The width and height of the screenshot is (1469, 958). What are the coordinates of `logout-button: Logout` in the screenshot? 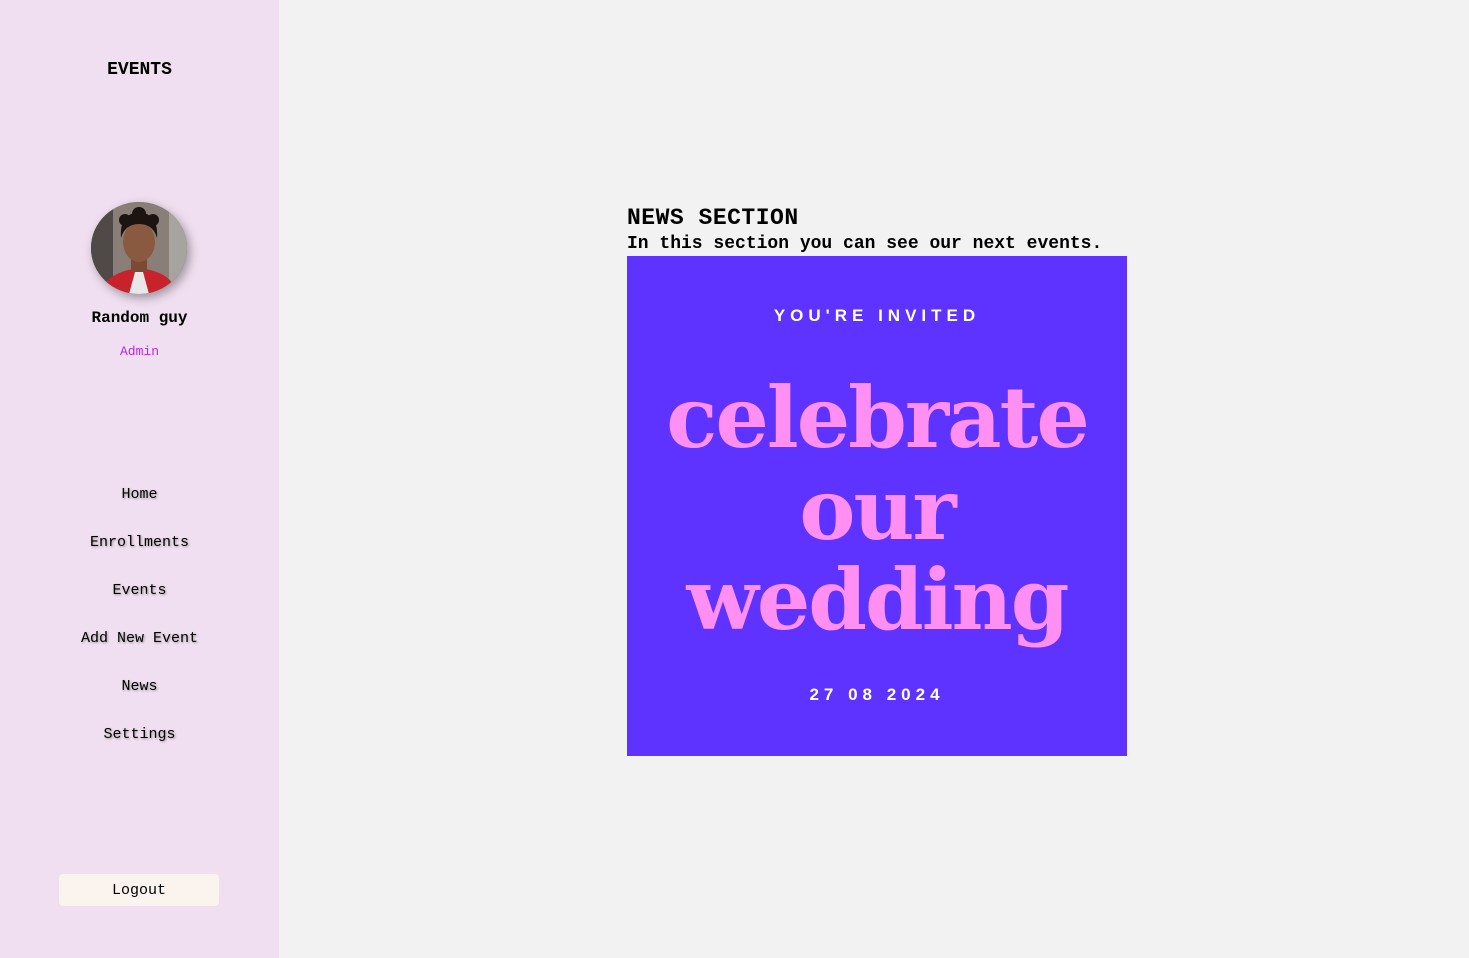 It's located at (139, 890).